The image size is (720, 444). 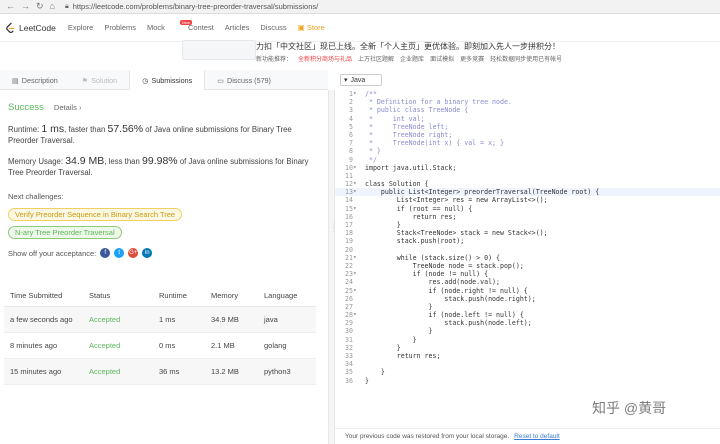 I want to click on line-number: 24, so click(x=349, y=282).